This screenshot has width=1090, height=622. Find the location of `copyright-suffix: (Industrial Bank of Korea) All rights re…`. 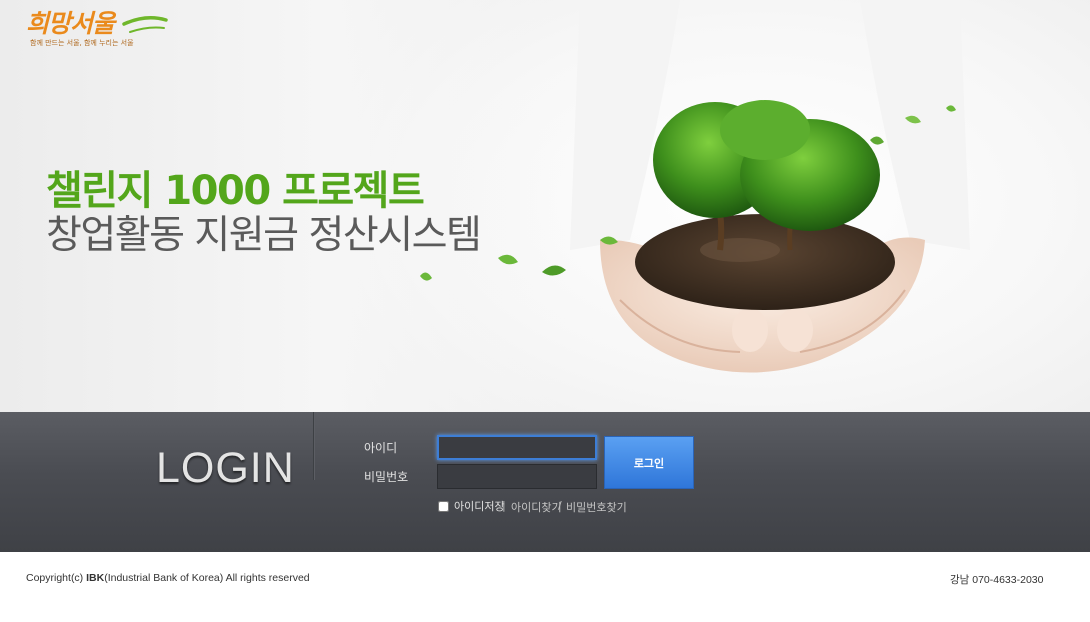

copyright-suffix: (Industrial Bank of Korea) All rights re… is located at coordinates (207, 578).